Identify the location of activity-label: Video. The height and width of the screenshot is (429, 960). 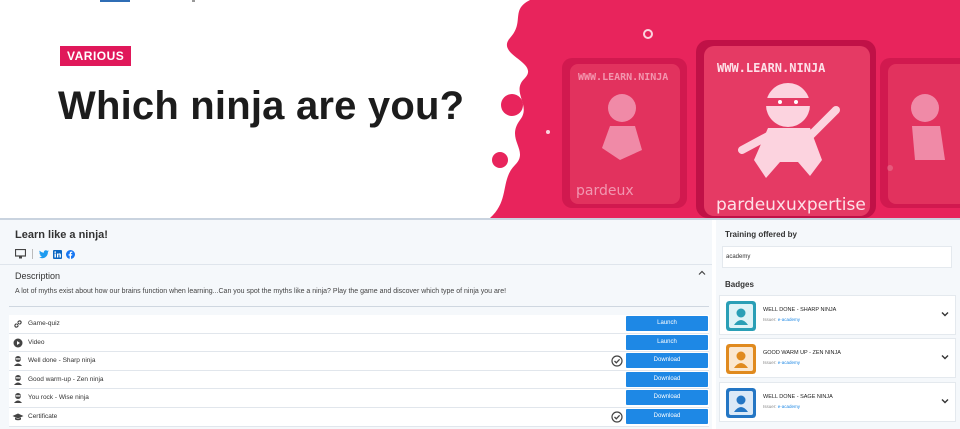
(36, 342).